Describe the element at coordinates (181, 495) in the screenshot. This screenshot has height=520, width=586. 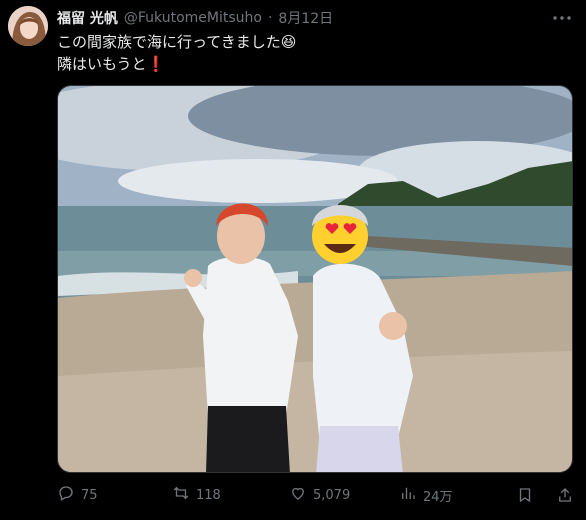
I see `retweet-icon` at that location.